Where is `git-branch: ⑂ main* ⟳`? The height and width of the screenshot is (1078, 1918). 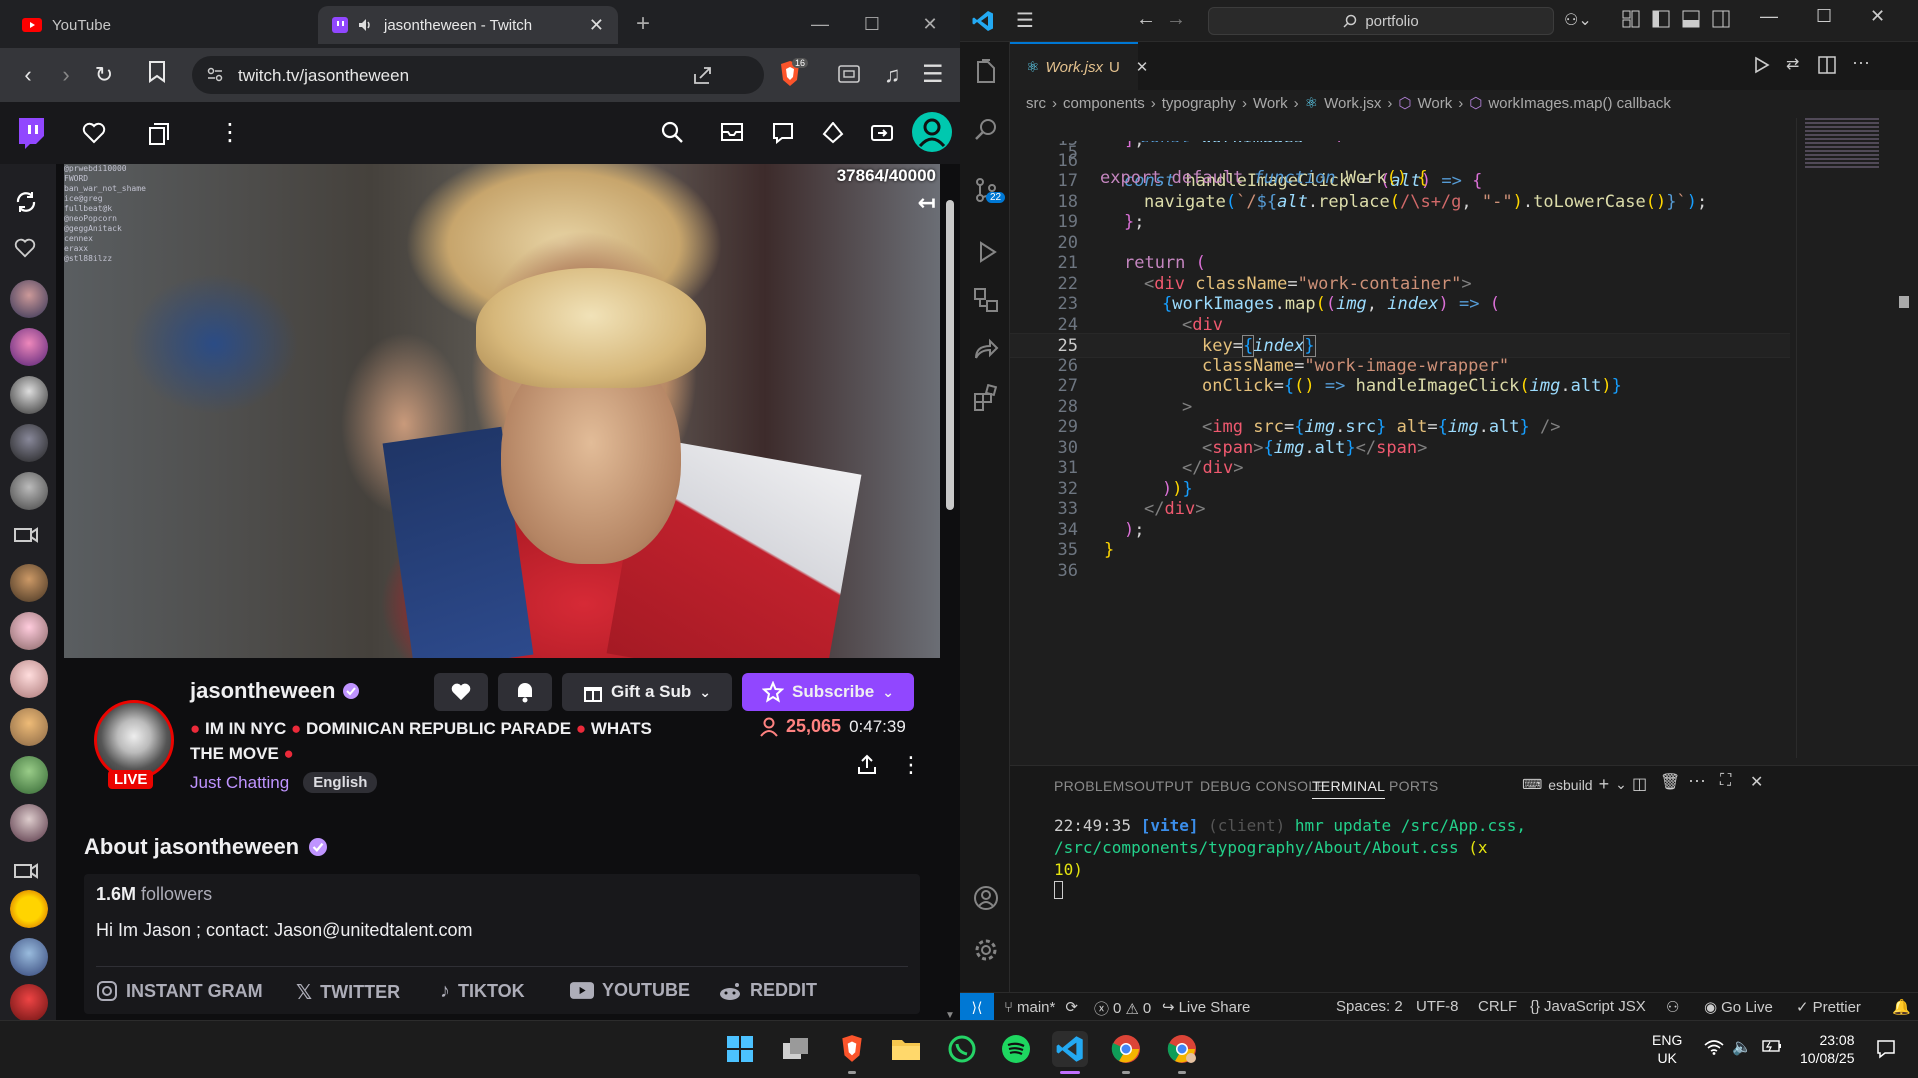 git-branch: ⑂ main* ⟳ is located at coordinates (1041, 1007).